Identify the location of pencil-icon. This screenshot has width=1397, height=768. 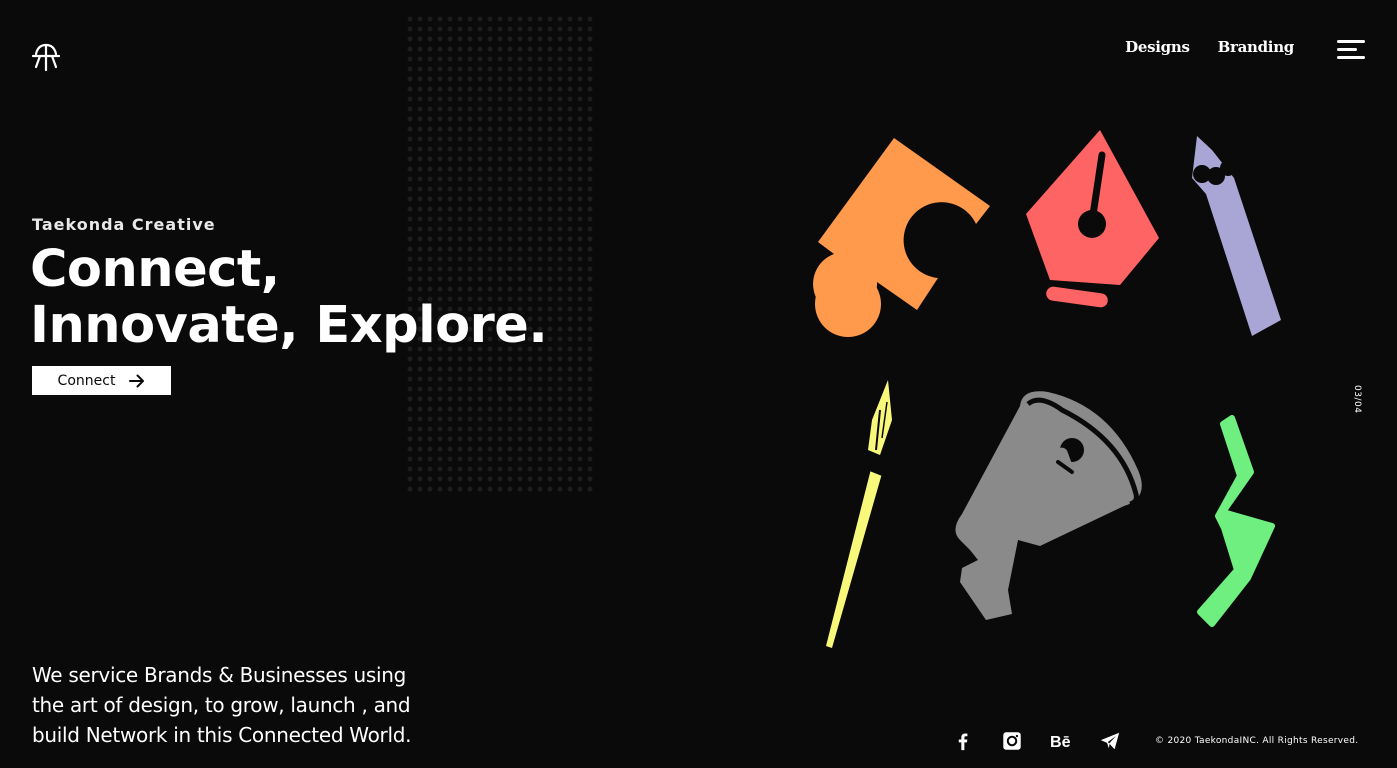
(1236, 236).